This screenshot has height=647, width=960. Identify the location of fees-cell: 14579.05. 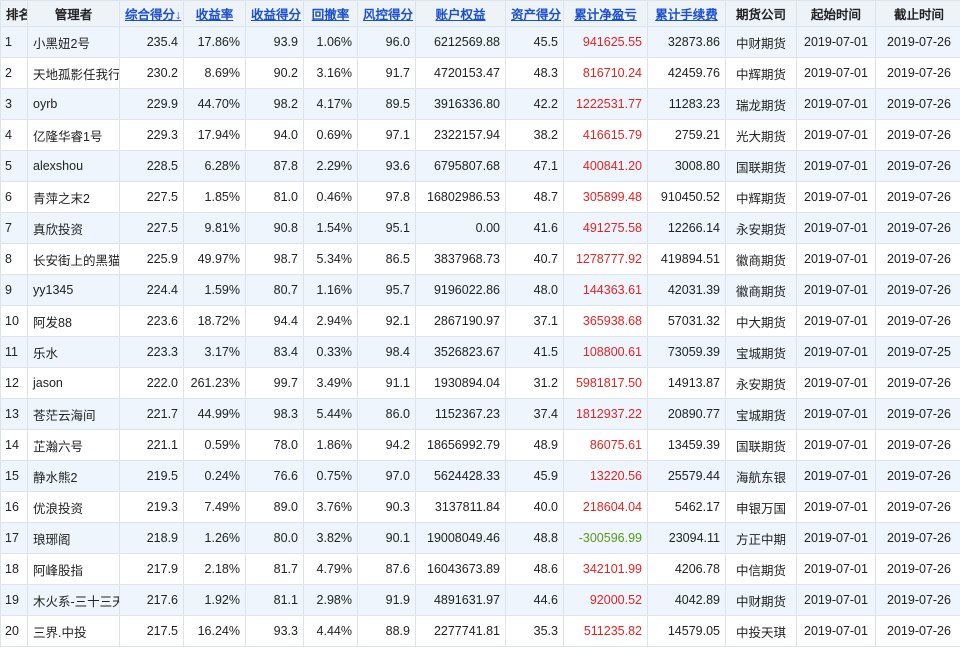
(687, 631).